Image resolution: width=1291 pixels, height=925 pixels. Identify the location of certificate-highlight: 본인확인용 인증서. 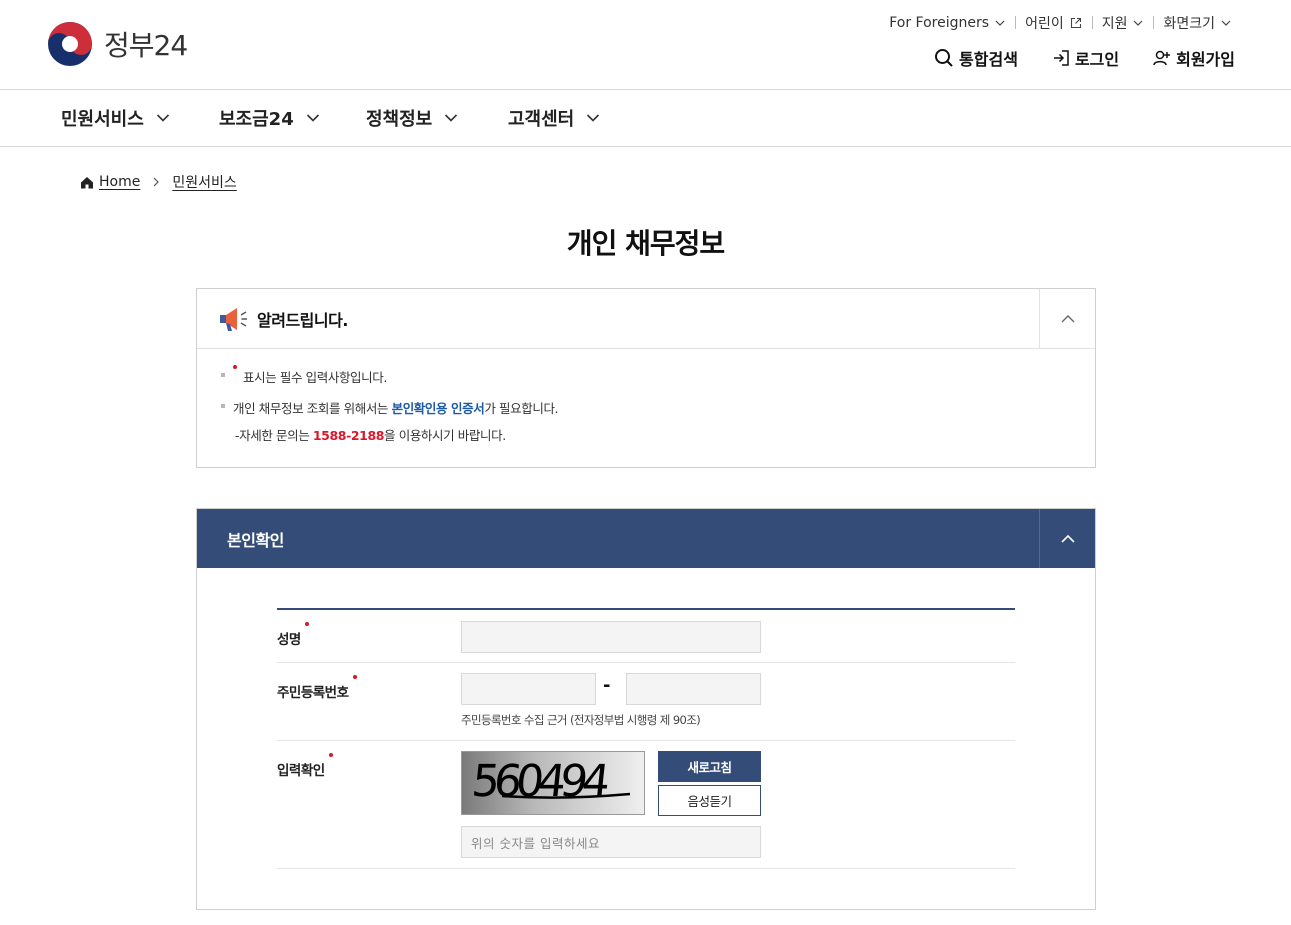
(438, 408).